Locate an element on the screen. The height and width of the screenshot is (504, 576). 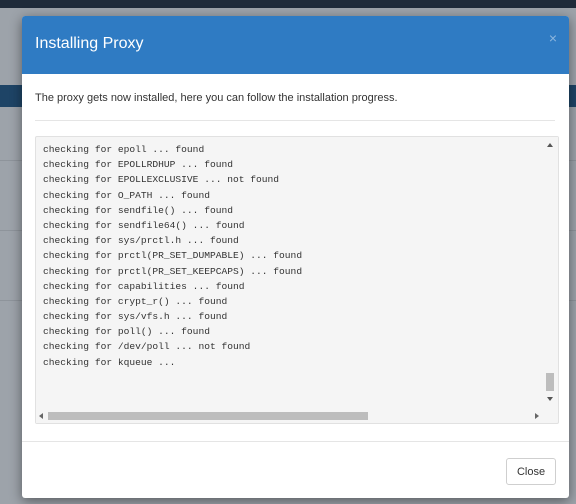
scroll-right-icon is located at coordinates (537, 416).